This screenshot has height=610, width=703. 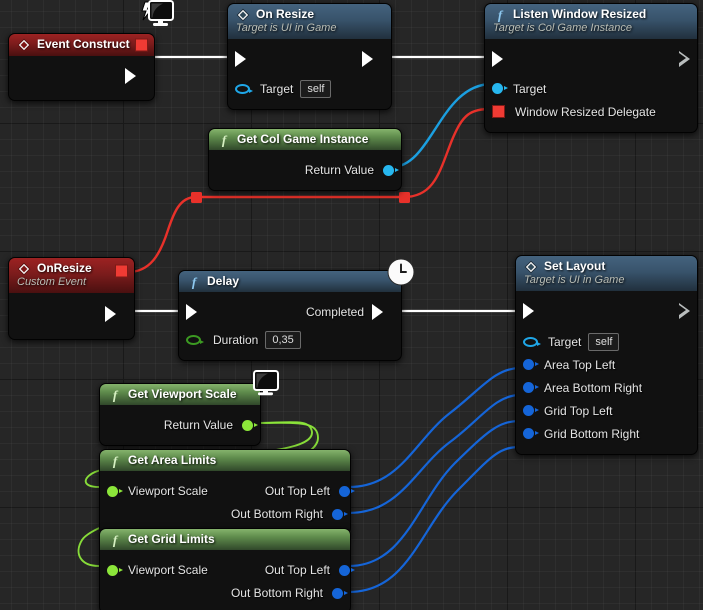 I want to click on wire-delegate-onresize-to-reroute1, so click(x=162, y=234).